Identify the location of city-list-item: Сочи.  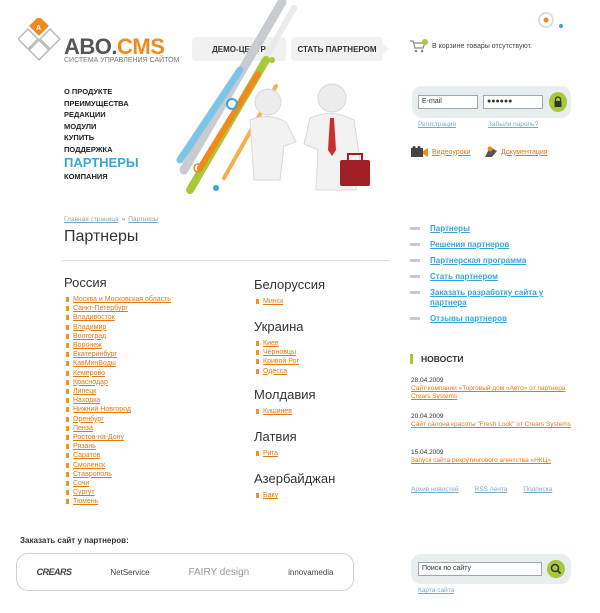
(117, 483).